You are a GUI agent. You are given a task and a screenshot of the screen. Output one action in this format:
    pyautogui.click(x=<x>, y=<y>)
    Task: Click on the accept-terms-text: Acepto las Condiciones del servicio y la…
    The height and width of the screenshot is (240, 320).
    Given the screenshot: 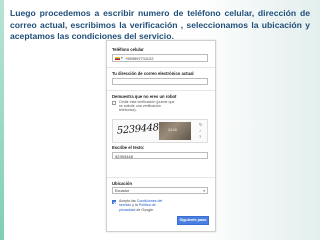 What is the action you would take?
    pyautogui.click(x=144, y=205)
    